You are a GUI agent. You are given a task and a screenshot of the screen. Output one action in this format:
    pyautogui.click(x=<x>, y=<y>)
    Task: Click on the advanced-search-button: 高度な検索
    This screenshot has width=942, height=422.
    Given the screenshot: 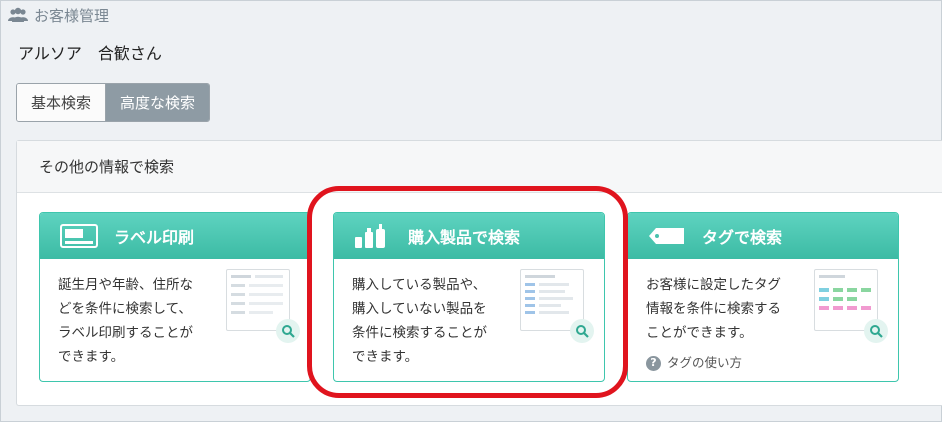 What is the action you would take?
    pyautogui.click(x=158, y=102)
    